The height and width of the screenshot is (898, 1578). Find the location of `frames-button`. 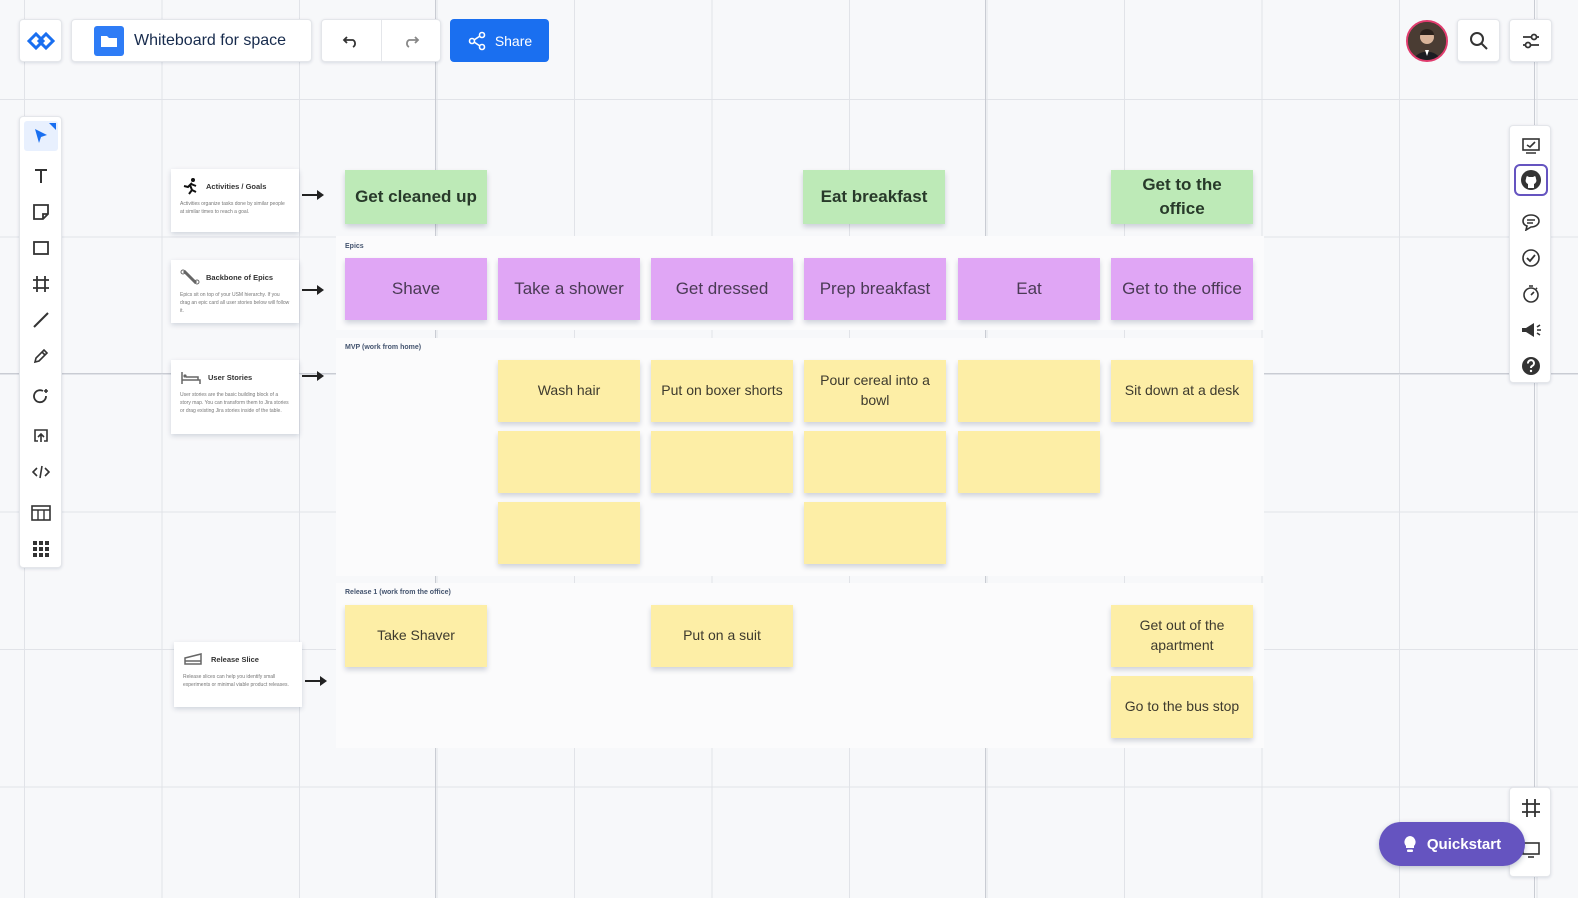

frames-button is located at coordinates (1531, 808).